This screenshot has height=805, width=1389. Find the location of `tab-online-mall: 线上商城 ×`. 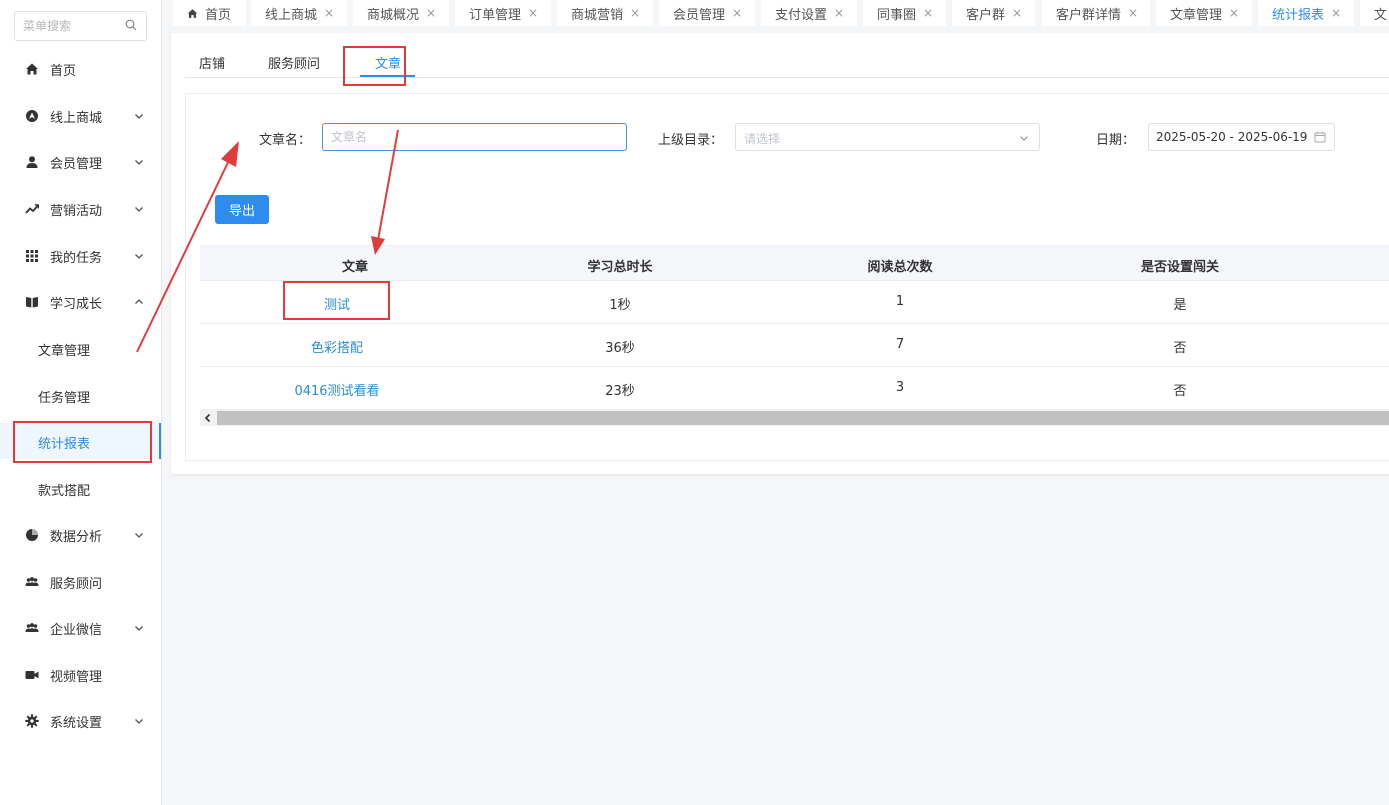

tab-online-mall: 线上商城 × is located at coordinates (299, 13).